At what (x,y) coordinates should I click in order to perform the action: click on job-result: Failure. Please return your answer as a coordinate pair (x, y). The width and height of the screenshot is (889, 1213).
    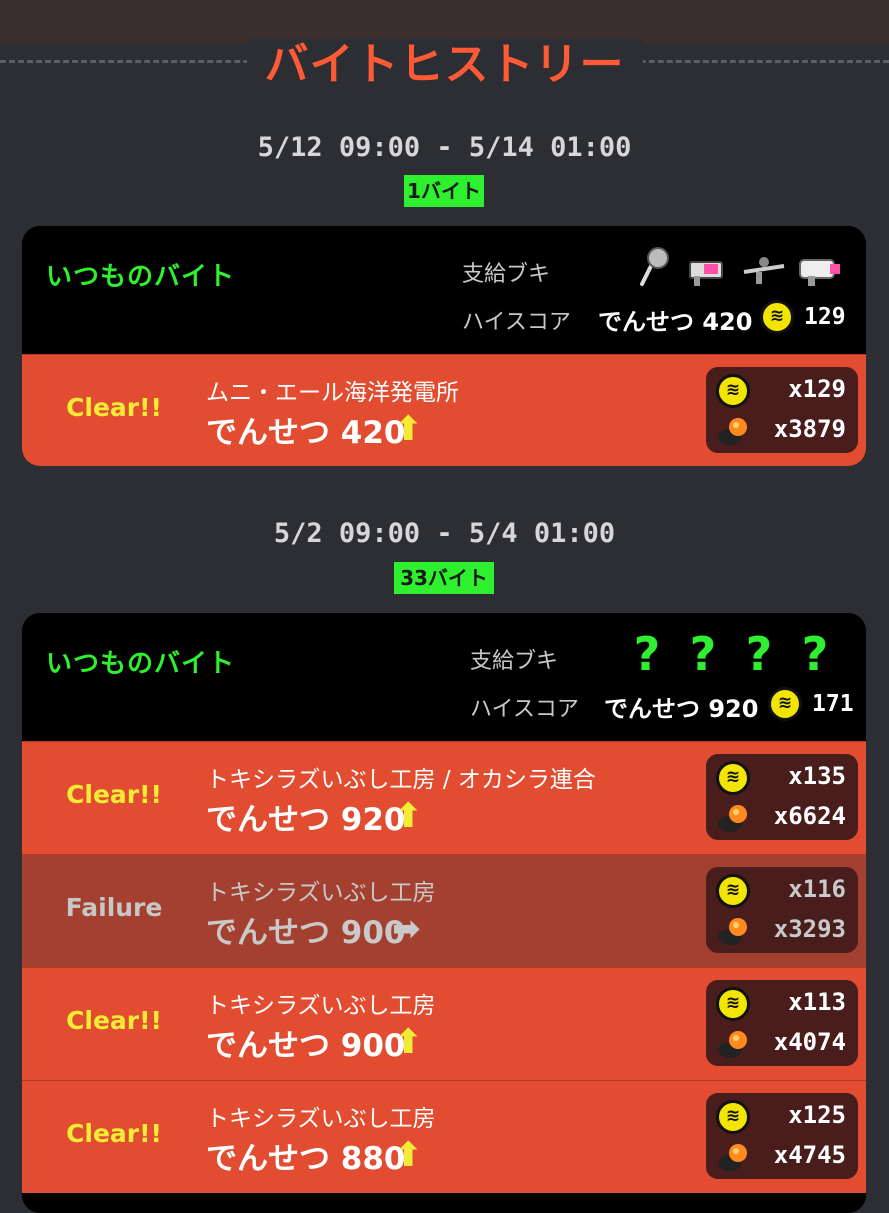
    Looking at the image, I should click on (114, 907).